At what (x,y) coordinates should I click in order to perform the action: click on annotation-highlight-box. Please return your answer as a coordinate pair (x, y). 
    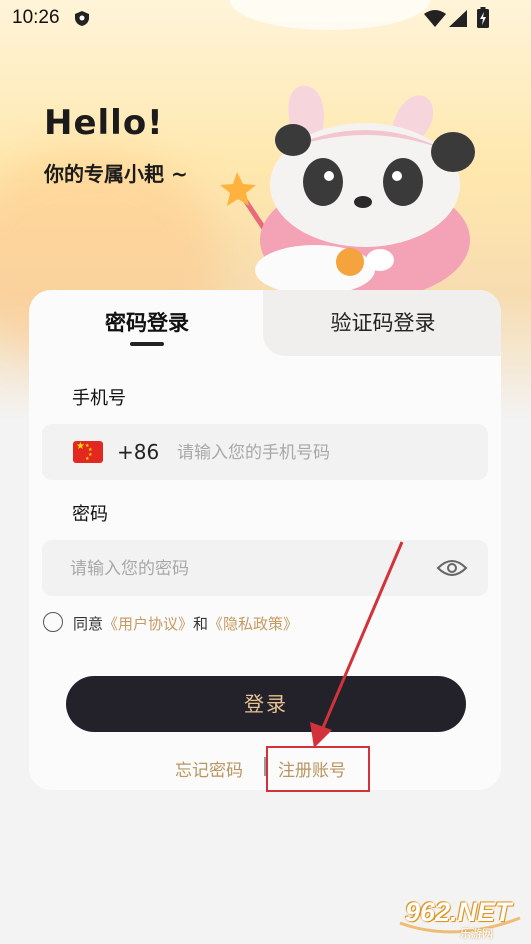
    Looking at the image, I should click on (318, 769).